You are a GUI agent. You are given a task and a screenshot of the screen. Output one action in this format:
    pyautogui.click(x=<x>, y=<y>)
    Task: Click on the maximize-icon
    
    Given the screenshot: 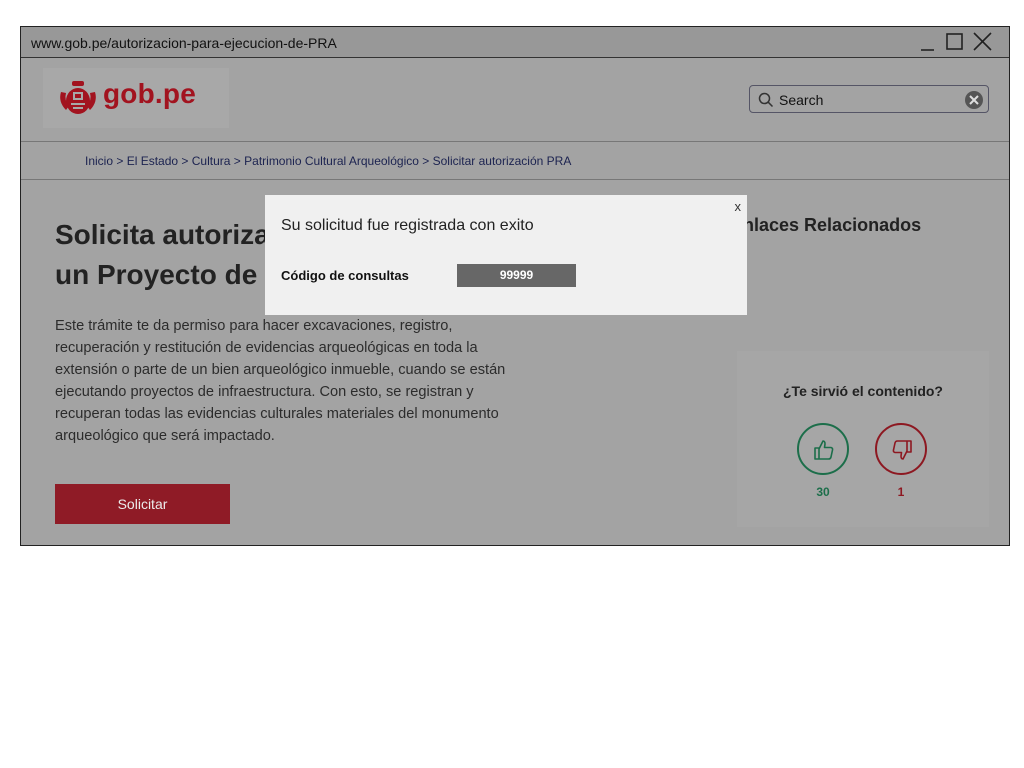 What is the action you would take?
    pyautogui.click(x=955, y=42)
    